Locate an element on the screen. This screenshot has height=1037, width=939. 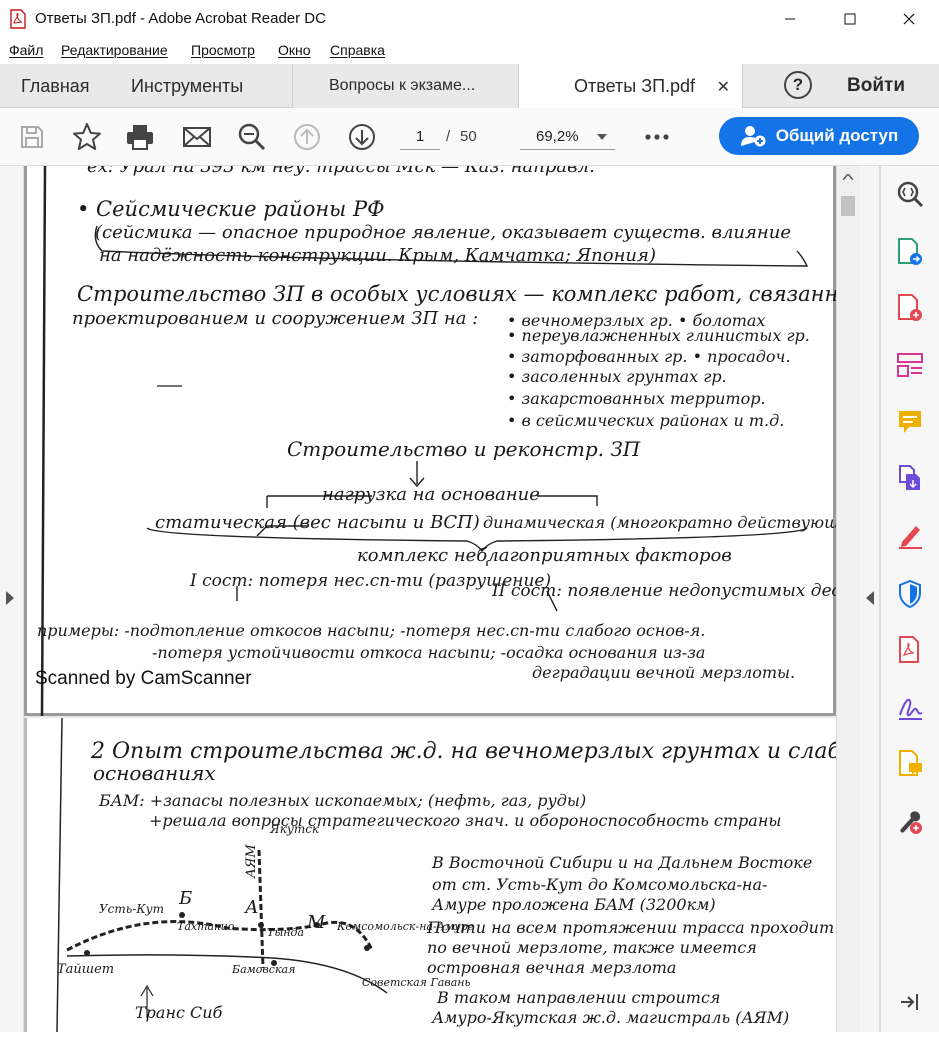
scrollbar-thumb is located at coordinates (848, 206).